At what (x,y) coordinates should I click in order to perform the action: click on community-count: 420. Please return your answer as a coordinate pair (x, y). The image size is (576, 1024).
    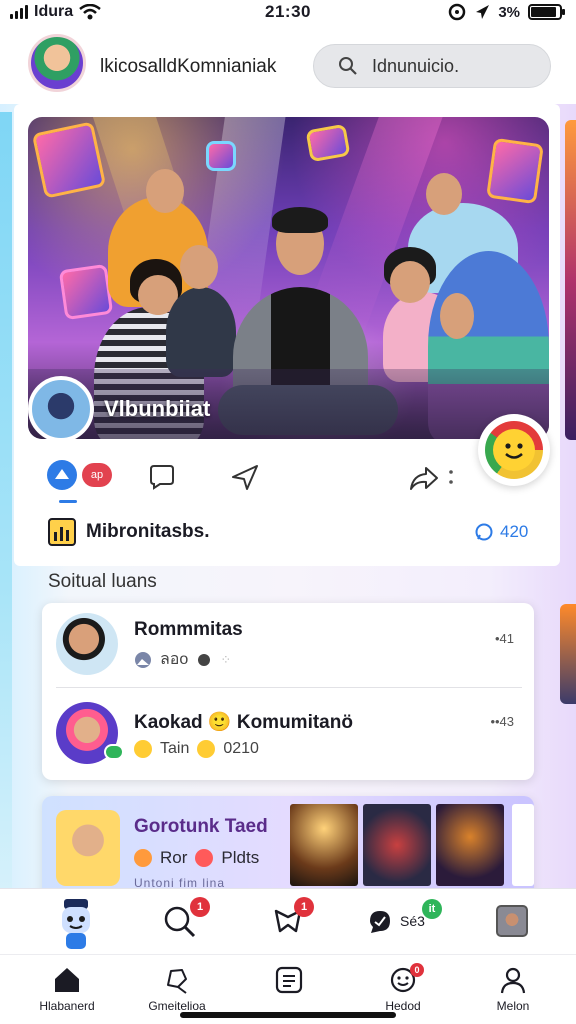
    Looking at the image, I should click on (501, 532).